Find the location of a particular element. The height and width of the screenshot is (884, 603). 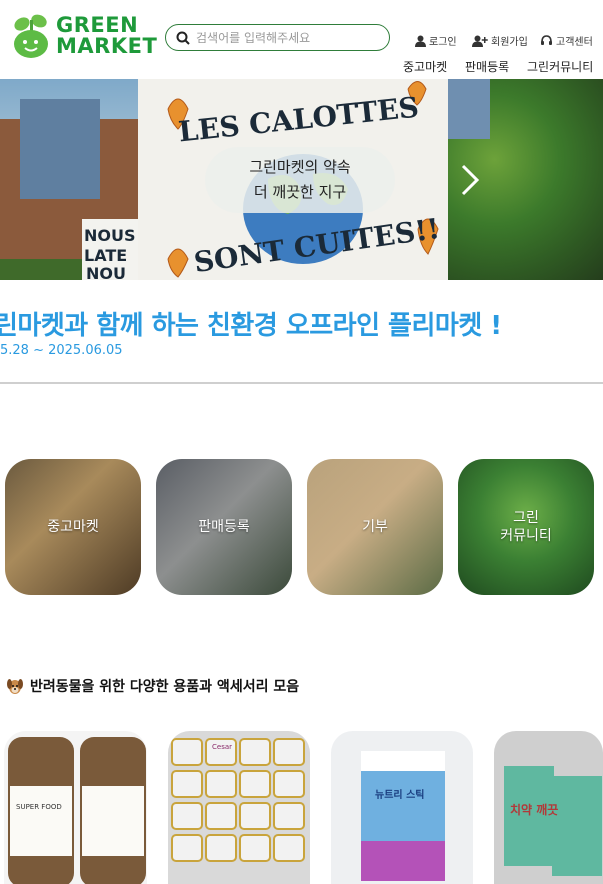

category-donation: 기부 is located at coordinates (375, 527).